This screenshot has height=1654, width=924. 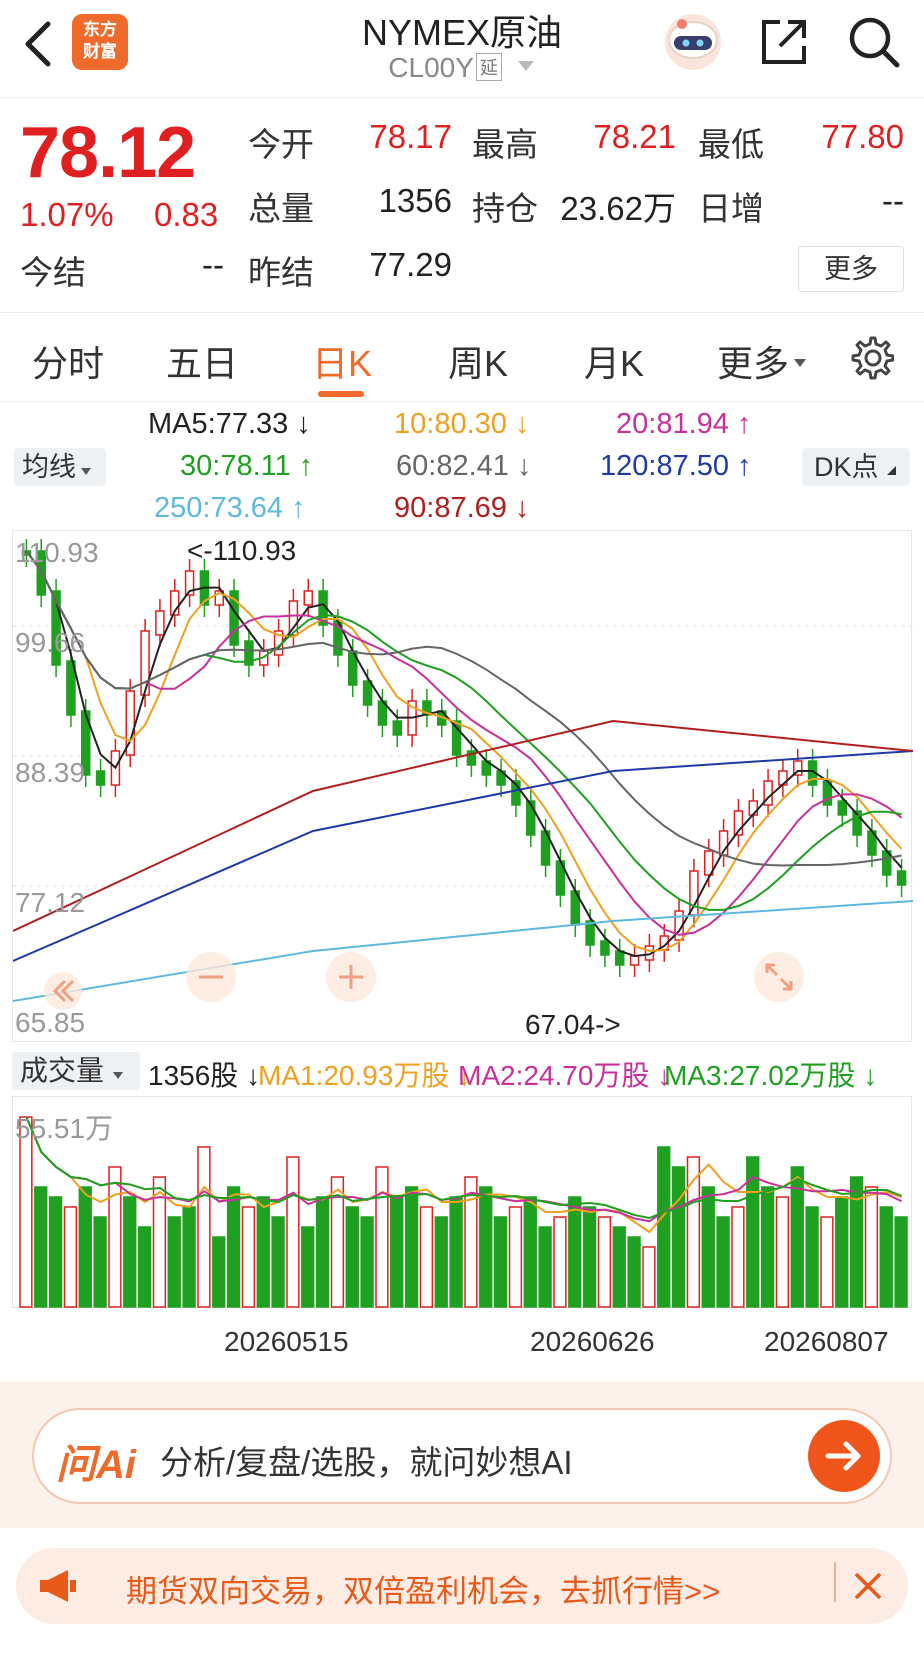 I want to click on y-axis-label-5: 65.85, so click(x=50, y=1022).